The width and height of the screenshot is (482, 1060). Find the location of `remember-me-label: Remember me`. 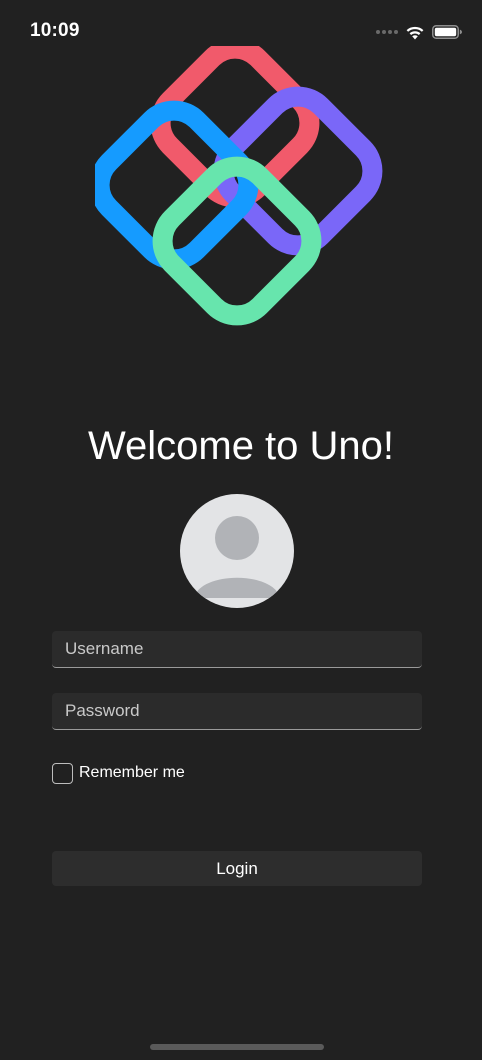

remember-me-label: Remember me is located at coordinates (132, 772).